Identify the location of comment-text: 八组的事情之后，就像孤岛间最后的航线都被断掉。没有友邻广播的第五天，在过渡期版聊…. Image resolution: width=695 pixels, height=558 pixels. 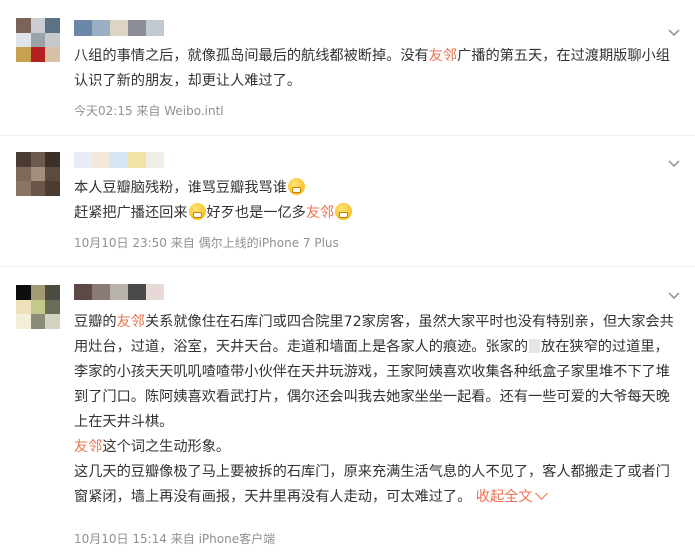
(372, 68).